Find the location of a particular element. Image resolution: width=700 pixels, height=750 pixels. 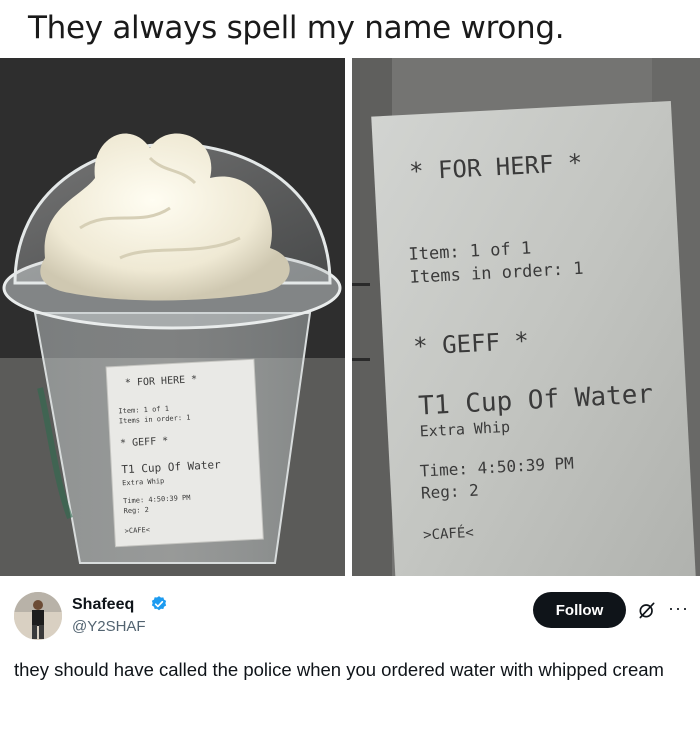

right-receipt-footer: >CAFÉ< is located at coordinates (448, 534).